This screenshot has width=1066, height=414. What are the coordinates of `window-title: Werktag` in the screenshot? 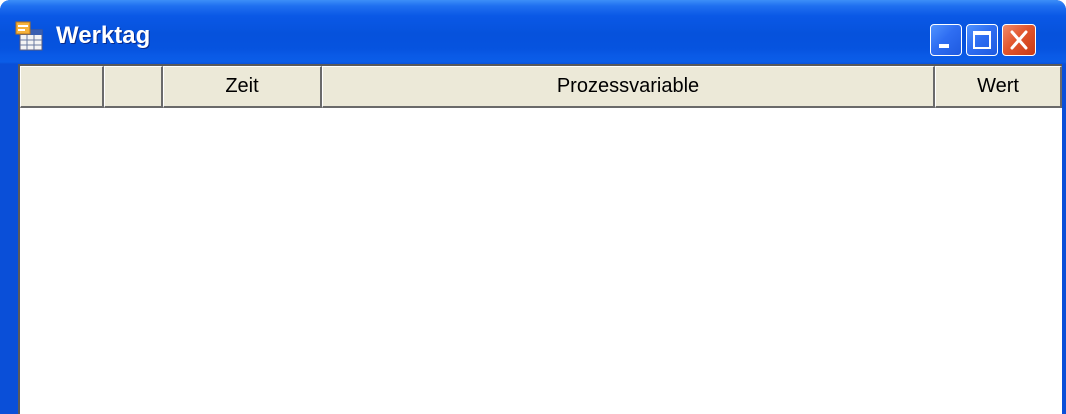 It's located at (103, 35).